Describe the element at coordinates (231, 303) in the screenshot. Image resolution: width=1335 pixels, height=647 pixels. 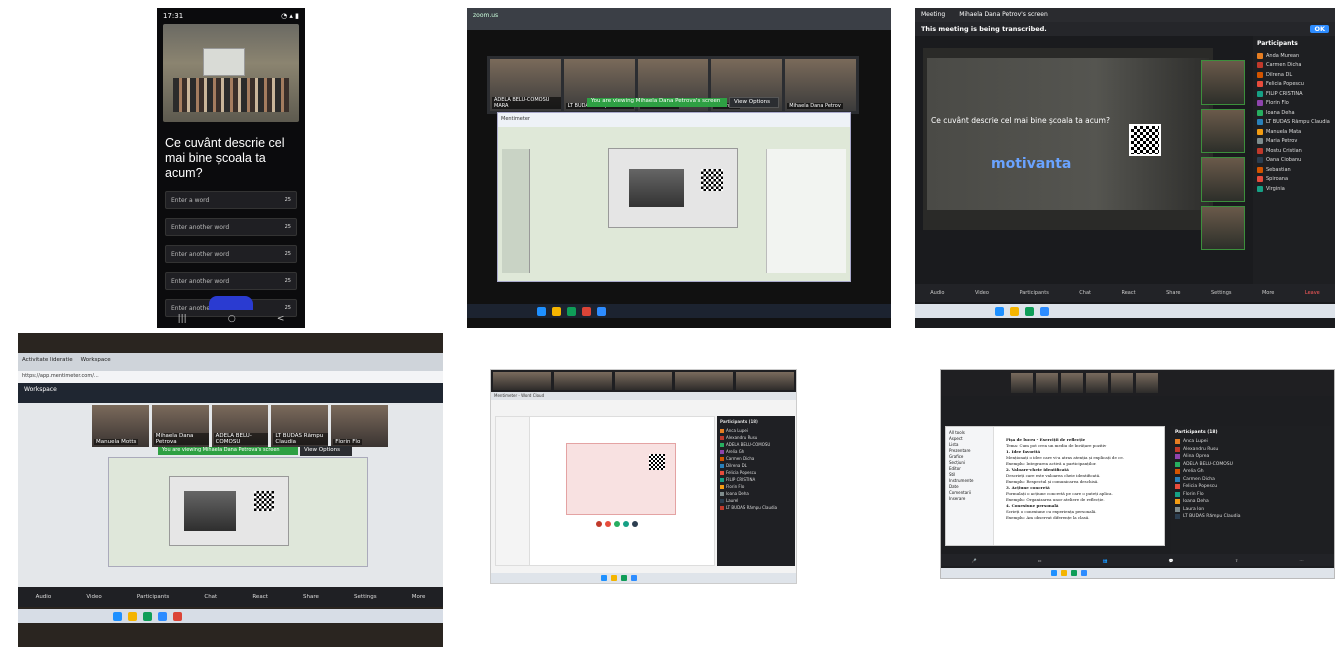
I see `submit-button` at that location.